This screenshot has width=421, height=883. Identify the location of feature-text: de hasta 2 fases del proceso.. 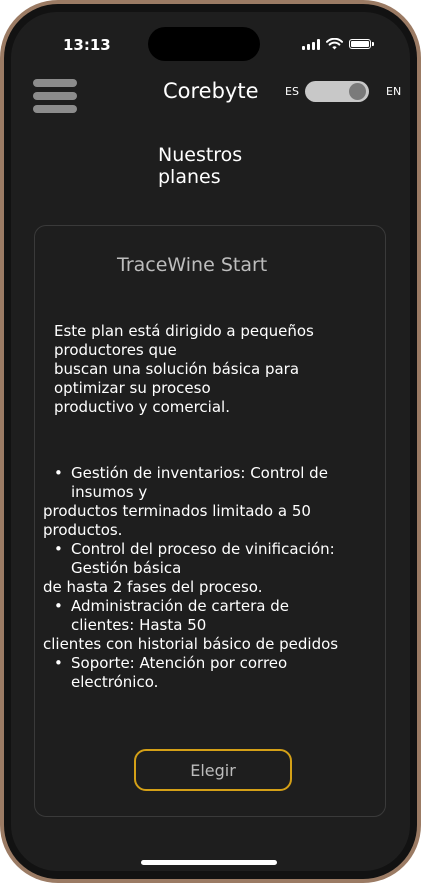
(153, 587).